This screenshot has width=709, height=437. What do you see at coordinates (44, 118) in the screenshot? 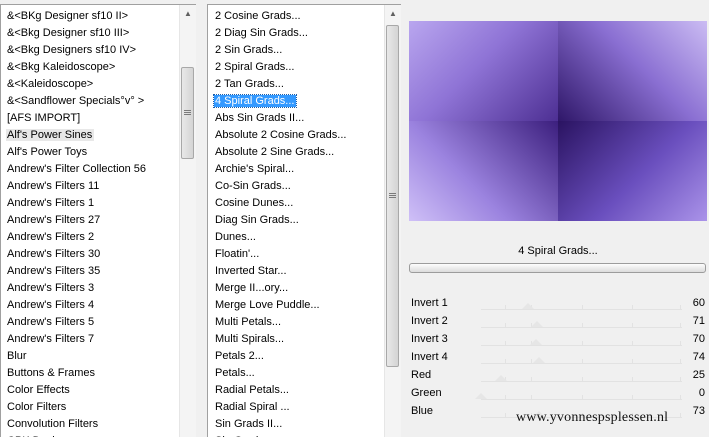
I see `category-item-label: [AFS IMPORT]` at bounding box center [44, 118].